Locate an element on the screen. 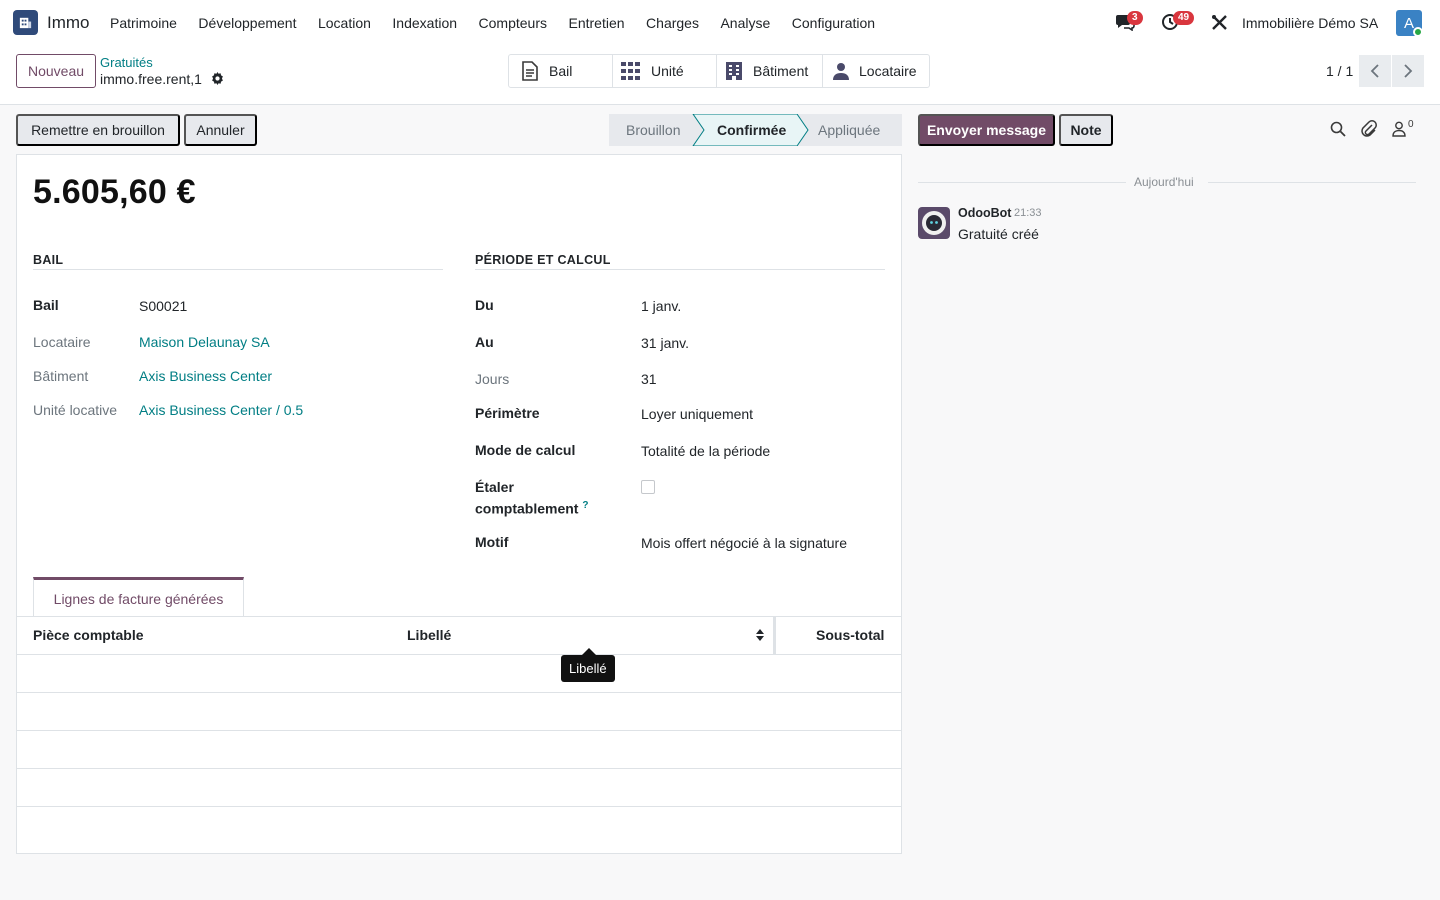 Image resolution: width=1440 pixels, height=900 pixels. chevron-right-icon is located at coordinates (1408, 71).